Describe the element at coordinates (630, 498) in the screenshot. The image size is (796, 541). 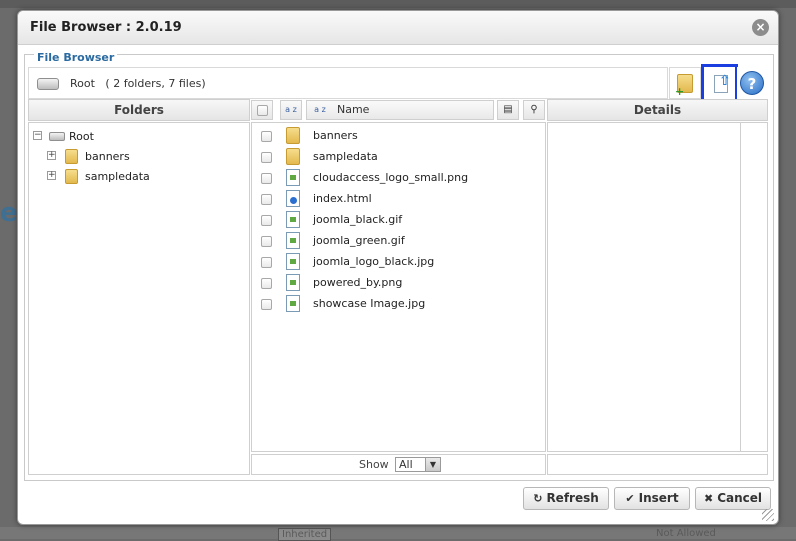
I see `checkmark-icon: ✔` at that location.